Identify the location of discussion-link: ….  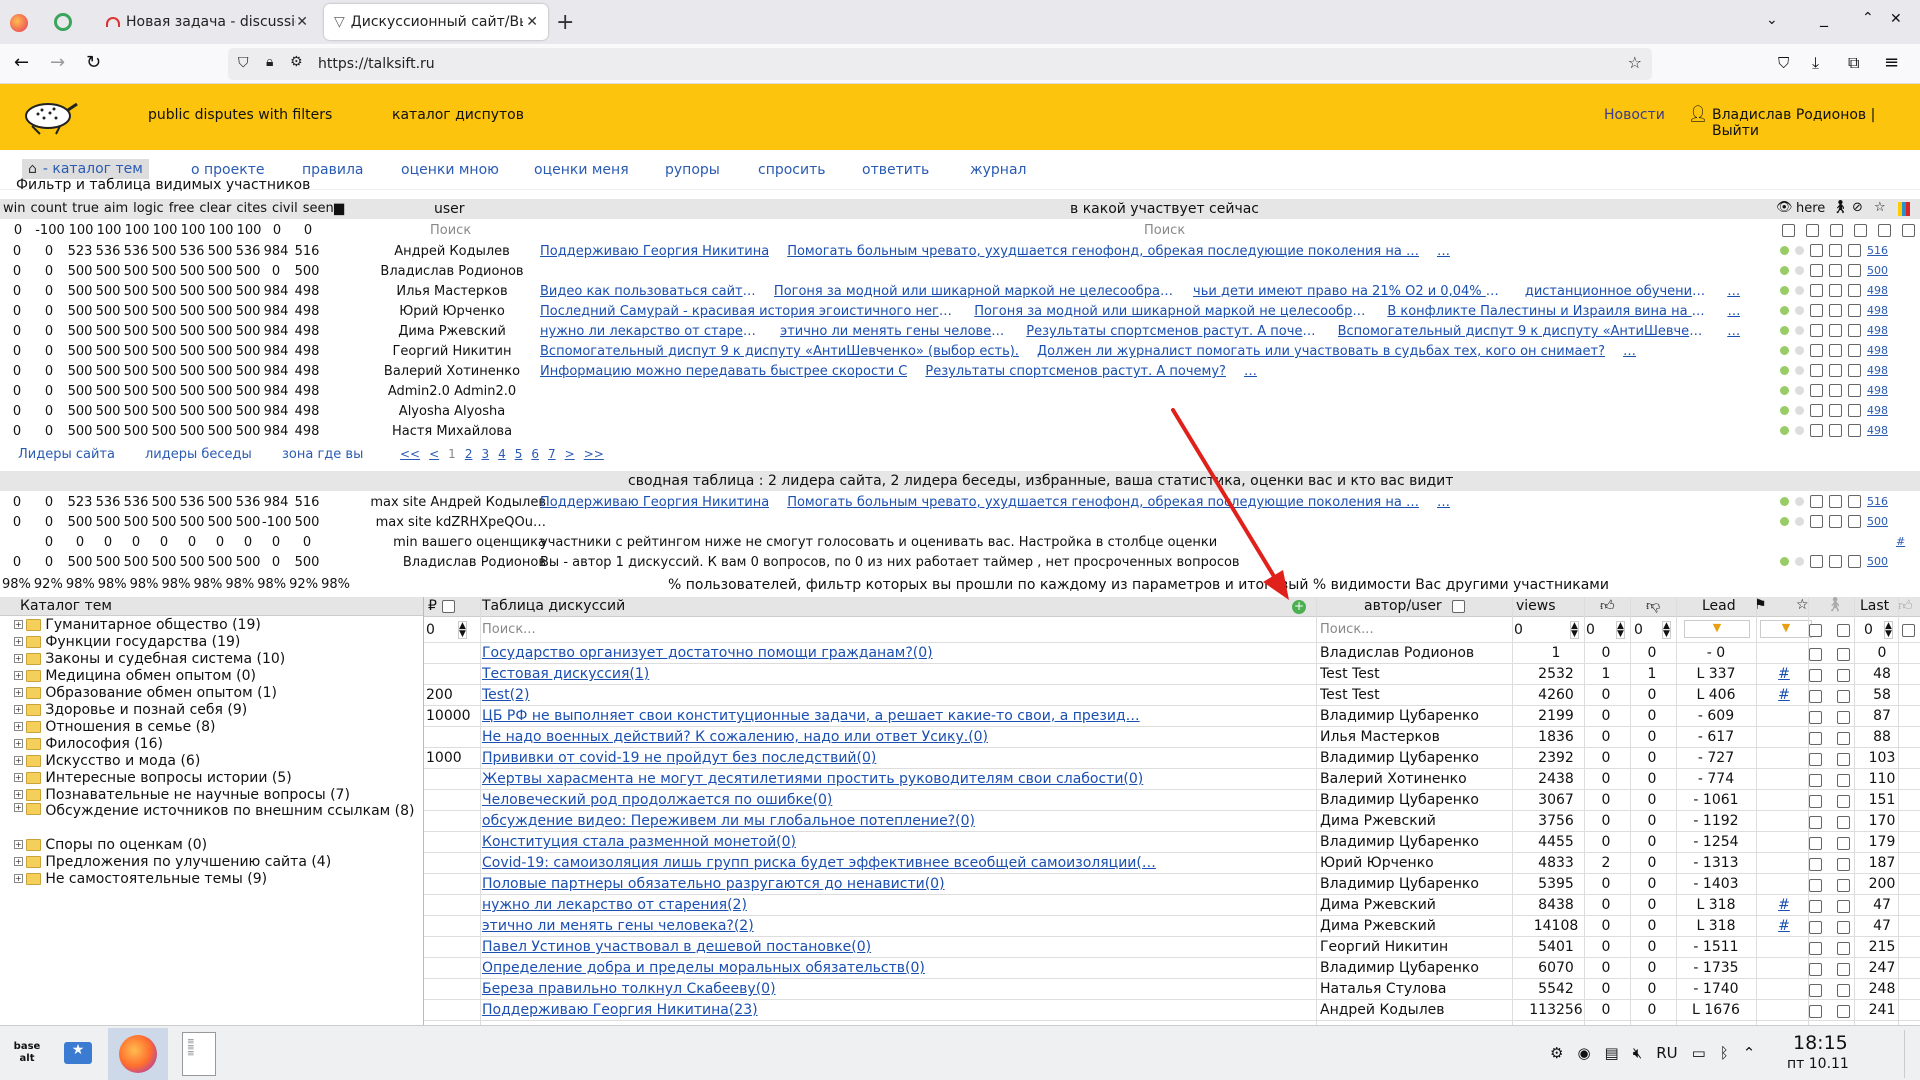
(1733, 331).